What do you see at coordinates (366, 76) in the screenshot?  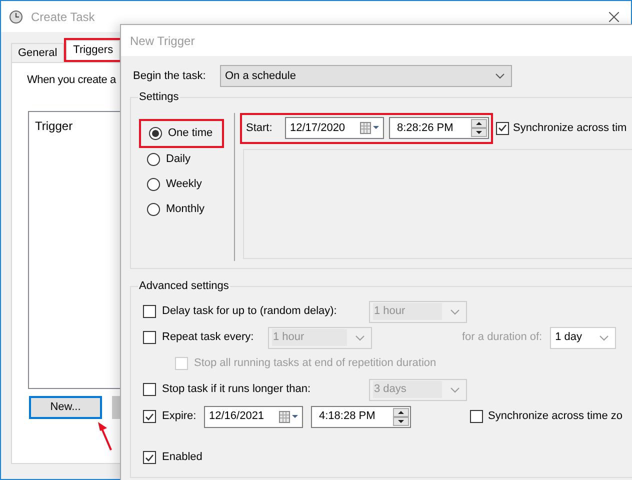 I see `begin-dropdown: On a schedule` at bounding box center [366, 76].